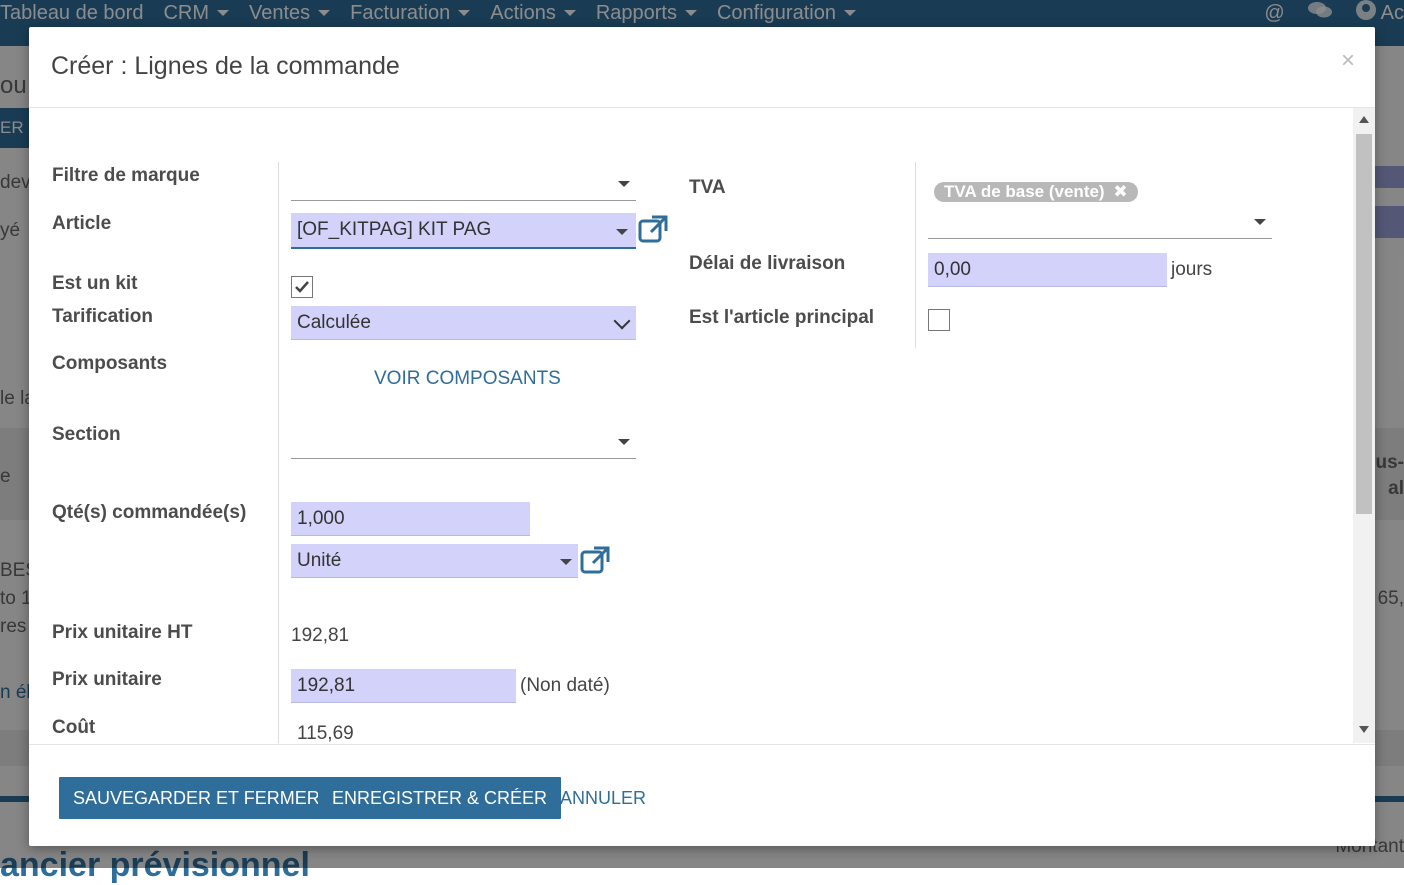 Image resolution: width=1404 pixels, height=885 pixels. I want to click on uom-value: Unité, so click(319, 560).